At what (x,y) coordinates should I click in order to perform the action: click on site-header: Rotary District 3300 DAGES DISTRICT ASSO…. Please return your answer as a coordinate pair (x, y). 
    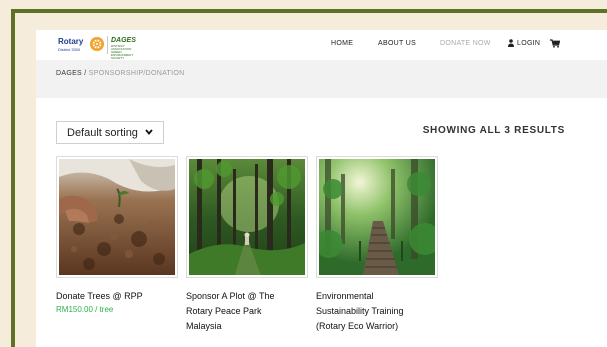
    Looking at the image, I should click on (321, 45).